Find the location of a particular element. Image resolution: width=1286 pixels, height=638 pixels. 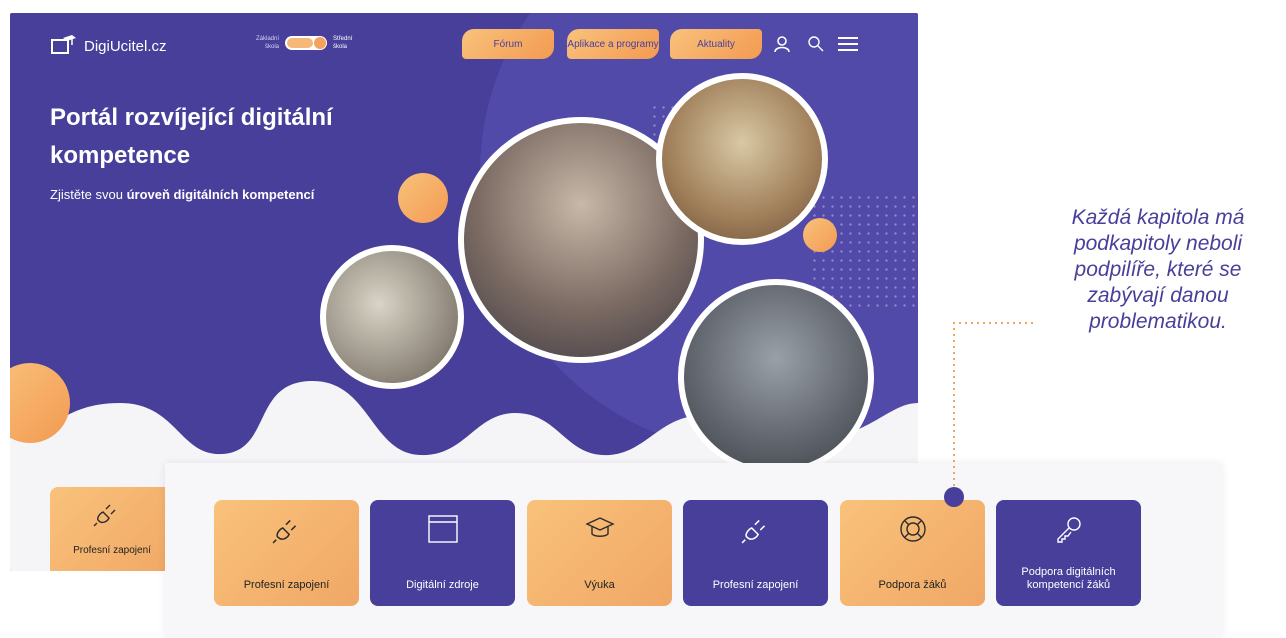

back-card-label: Profesní zapojení is located at coordinates (112, 550).